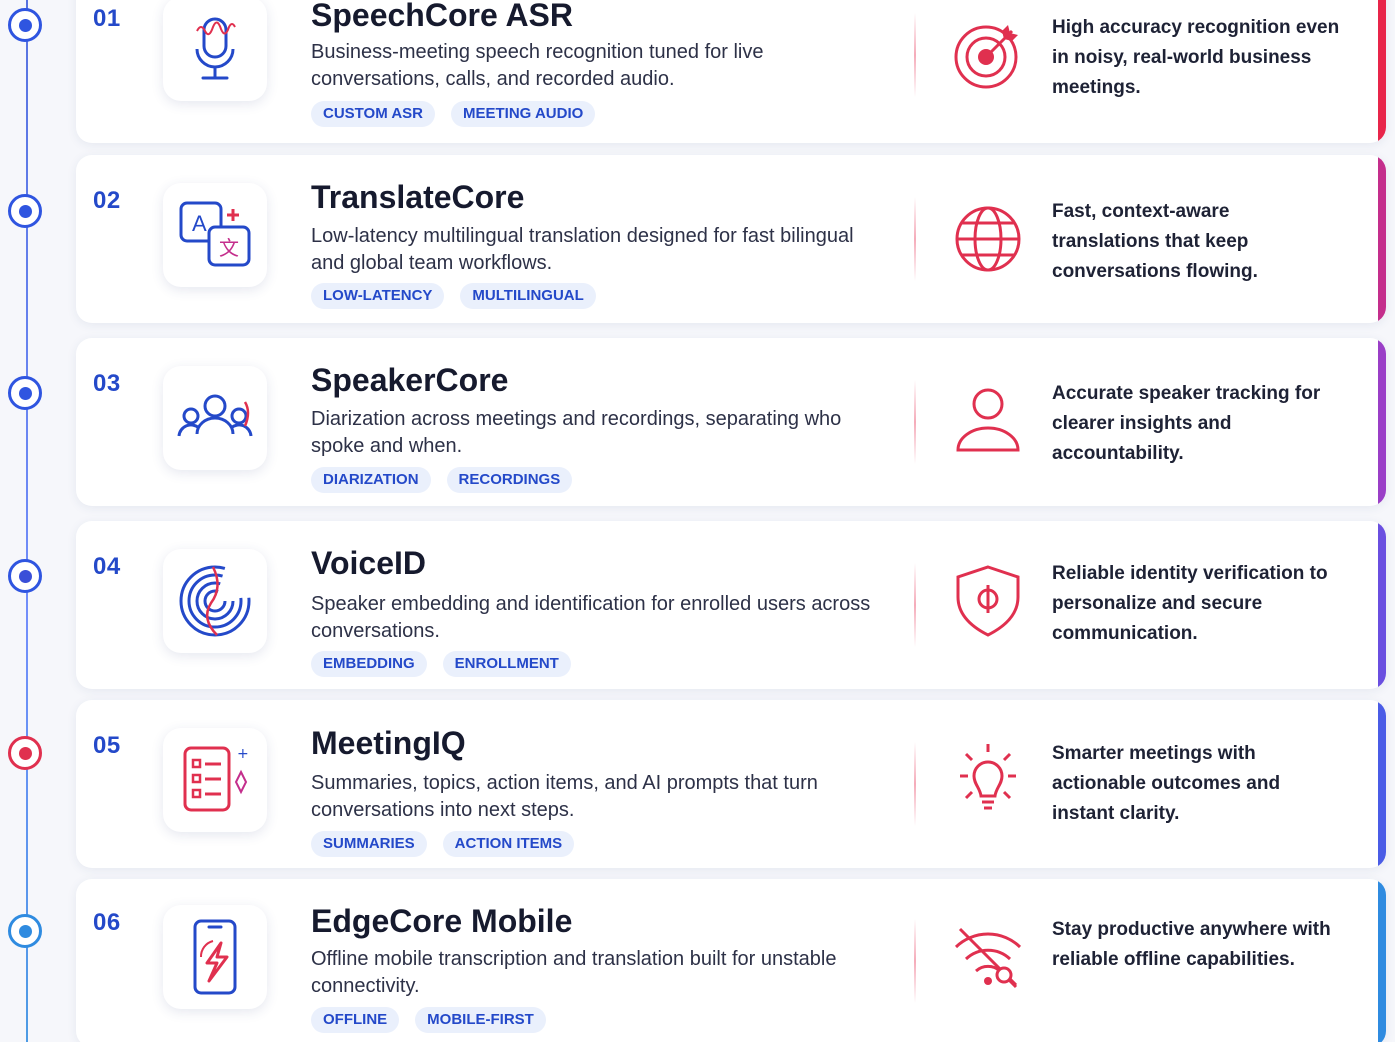  What do you see at coordinates (107, 566) in the screenshot?
I see `item-number: 04` at bounding box center [107, 566].